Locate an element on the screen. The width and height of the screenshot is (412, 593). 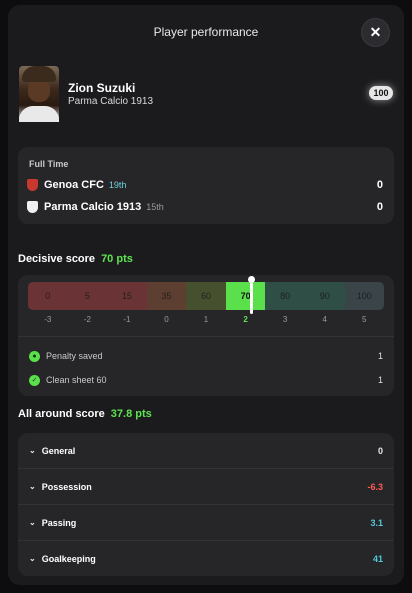
full-time-label: Full Time is located at coordinates (49, 164).